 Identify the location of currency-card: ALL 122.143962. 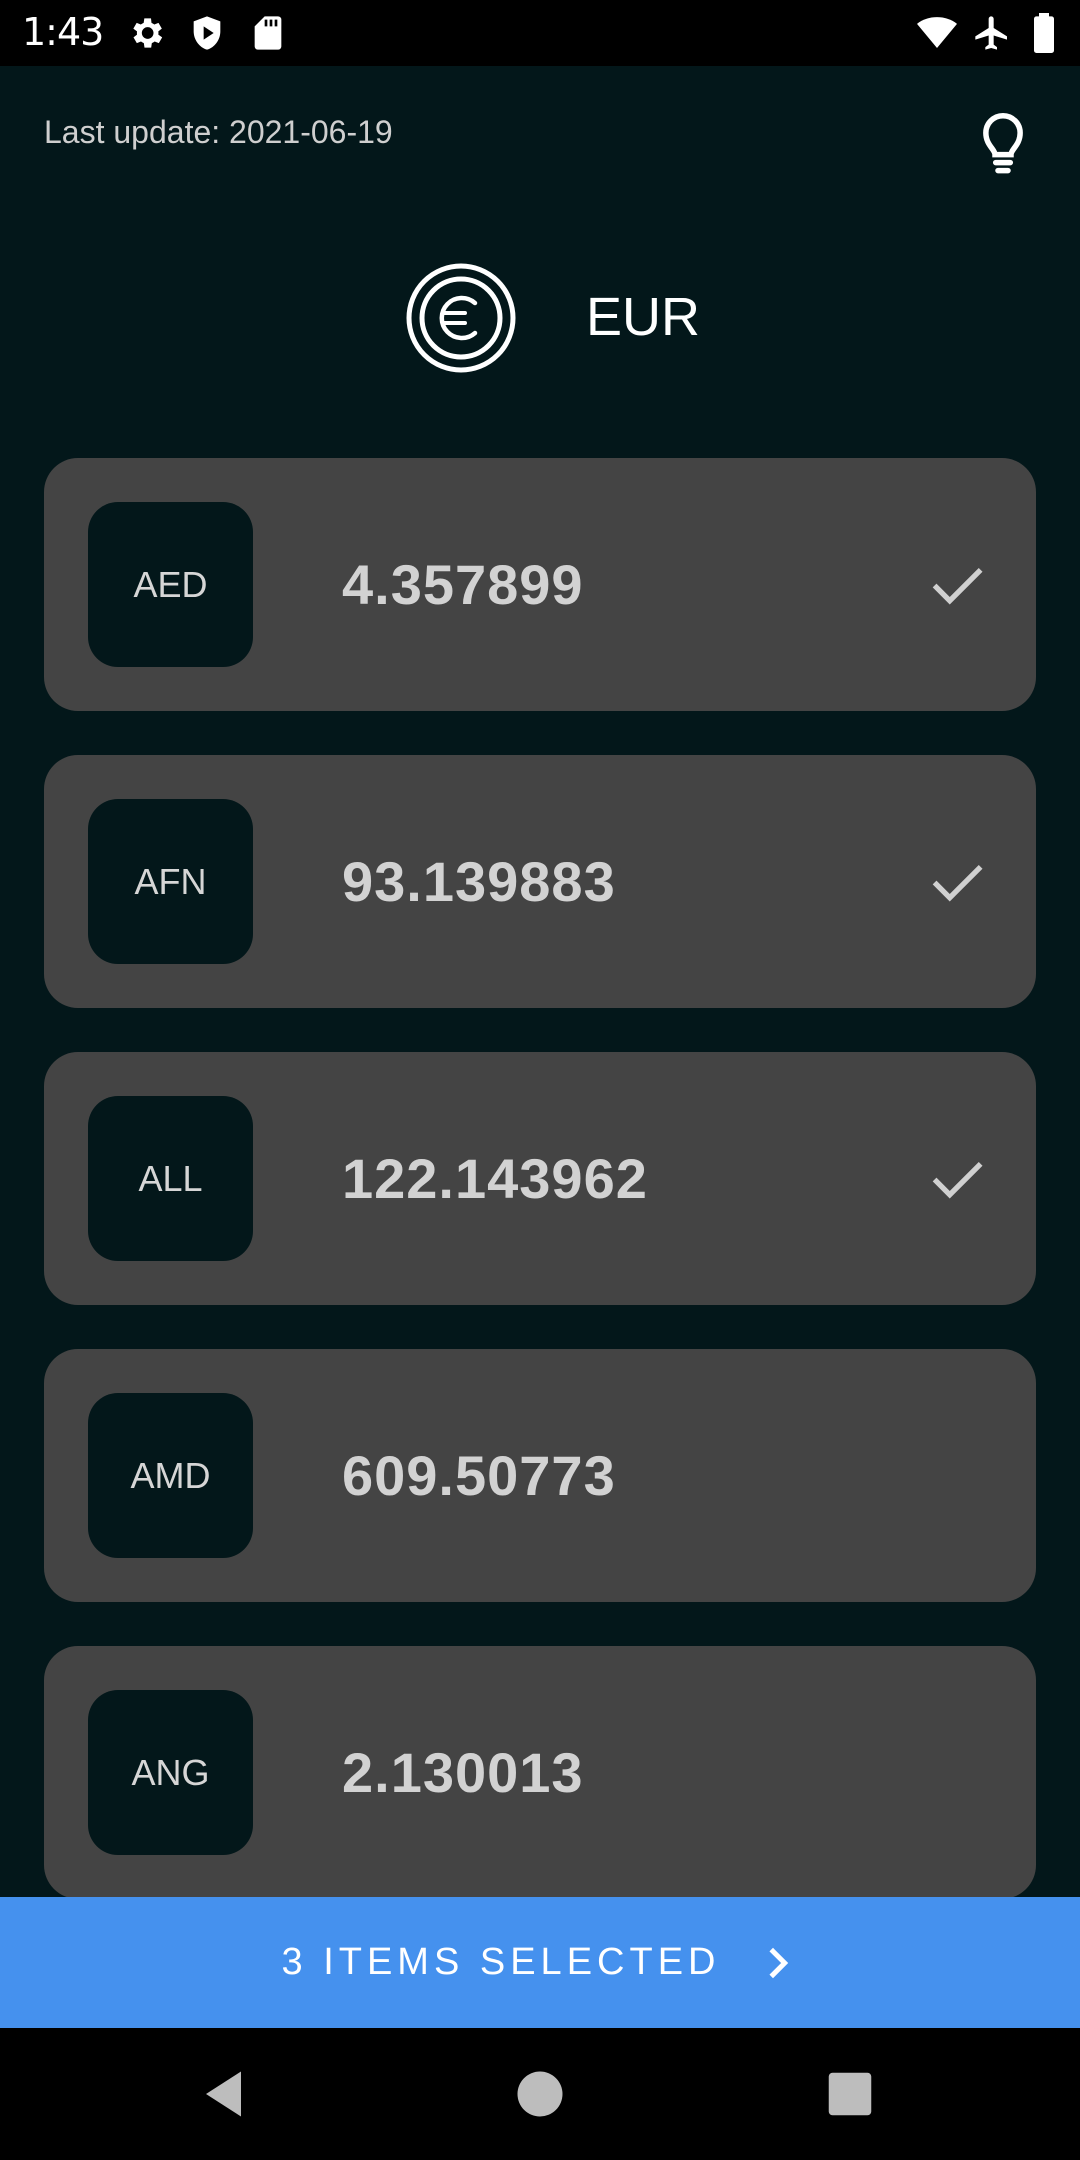
(540, 1178).